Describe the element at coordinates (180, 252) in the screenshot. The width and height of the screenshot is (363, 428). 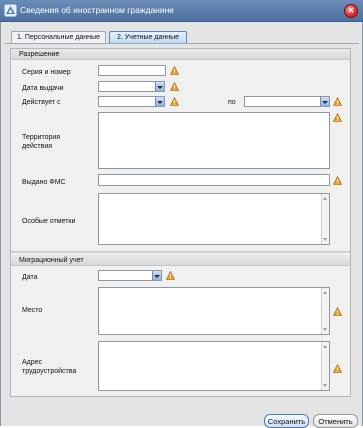
I see `section-divider` at that location.